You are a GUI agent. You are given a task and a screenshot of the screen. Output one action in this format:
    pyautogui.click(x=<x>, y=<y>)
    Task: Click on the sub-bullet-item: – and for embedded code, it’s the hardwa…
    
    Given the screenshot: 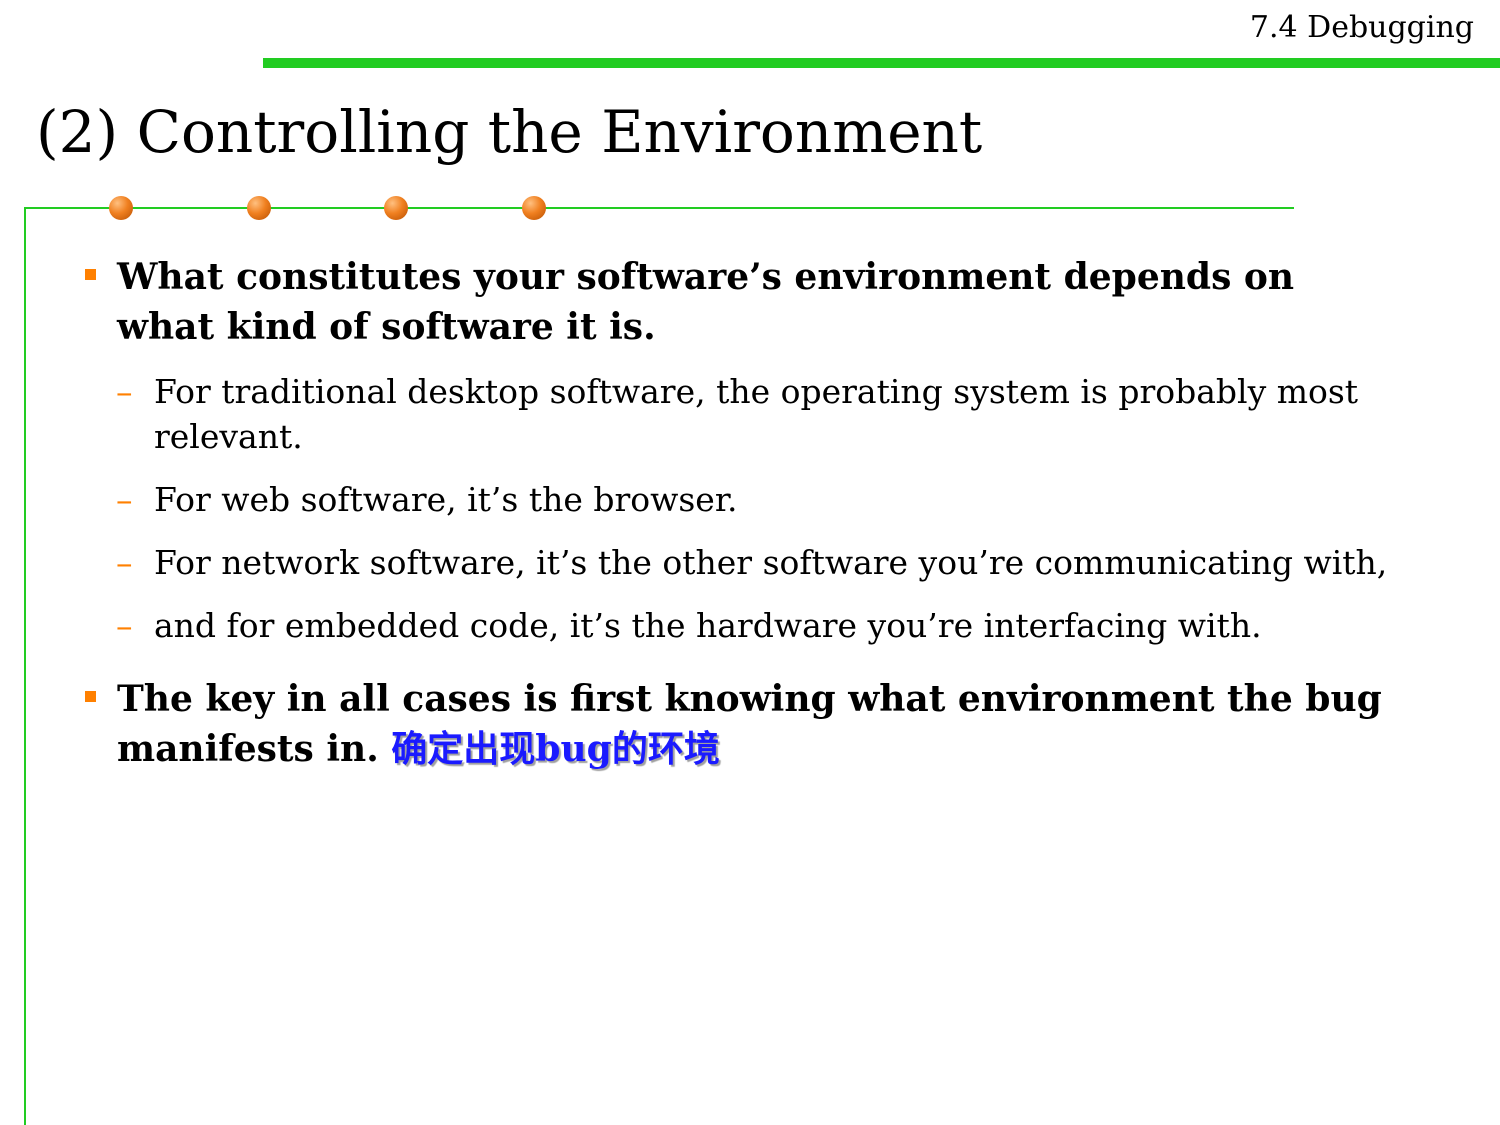 What is the action you would take?
    pyautogui.click(x=755, y=625)
    